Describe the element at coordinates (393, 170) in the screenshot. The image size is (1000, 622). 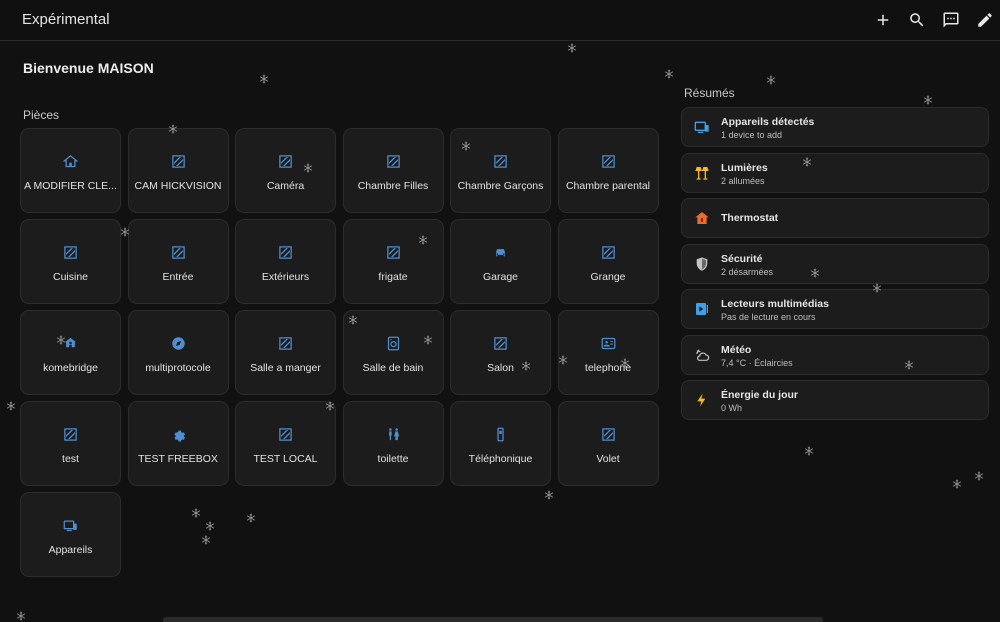
I see `room-card: Chambre Filles` at that location.